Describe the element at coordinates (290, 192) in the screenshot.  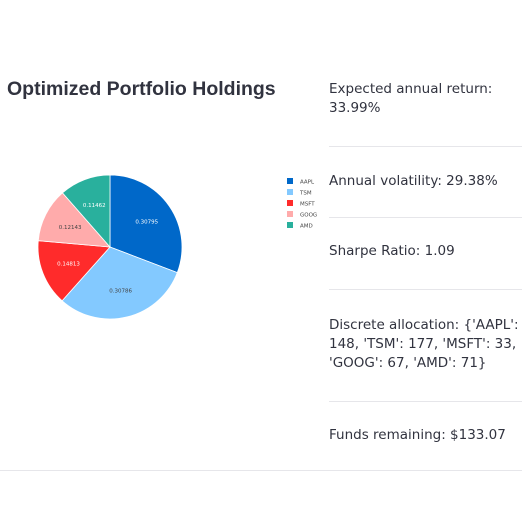
I see `legend-swatch-tsm` at that location.